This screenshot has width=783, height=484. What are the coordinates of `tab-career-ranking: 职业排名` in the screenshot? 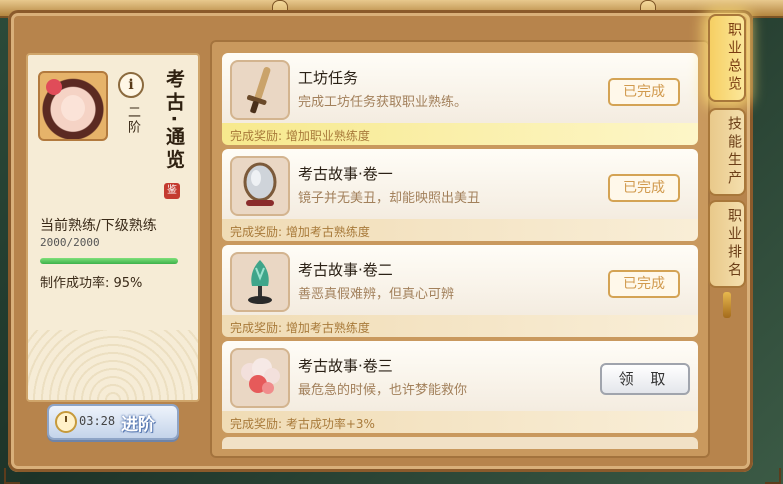 It's located at (727, 244).